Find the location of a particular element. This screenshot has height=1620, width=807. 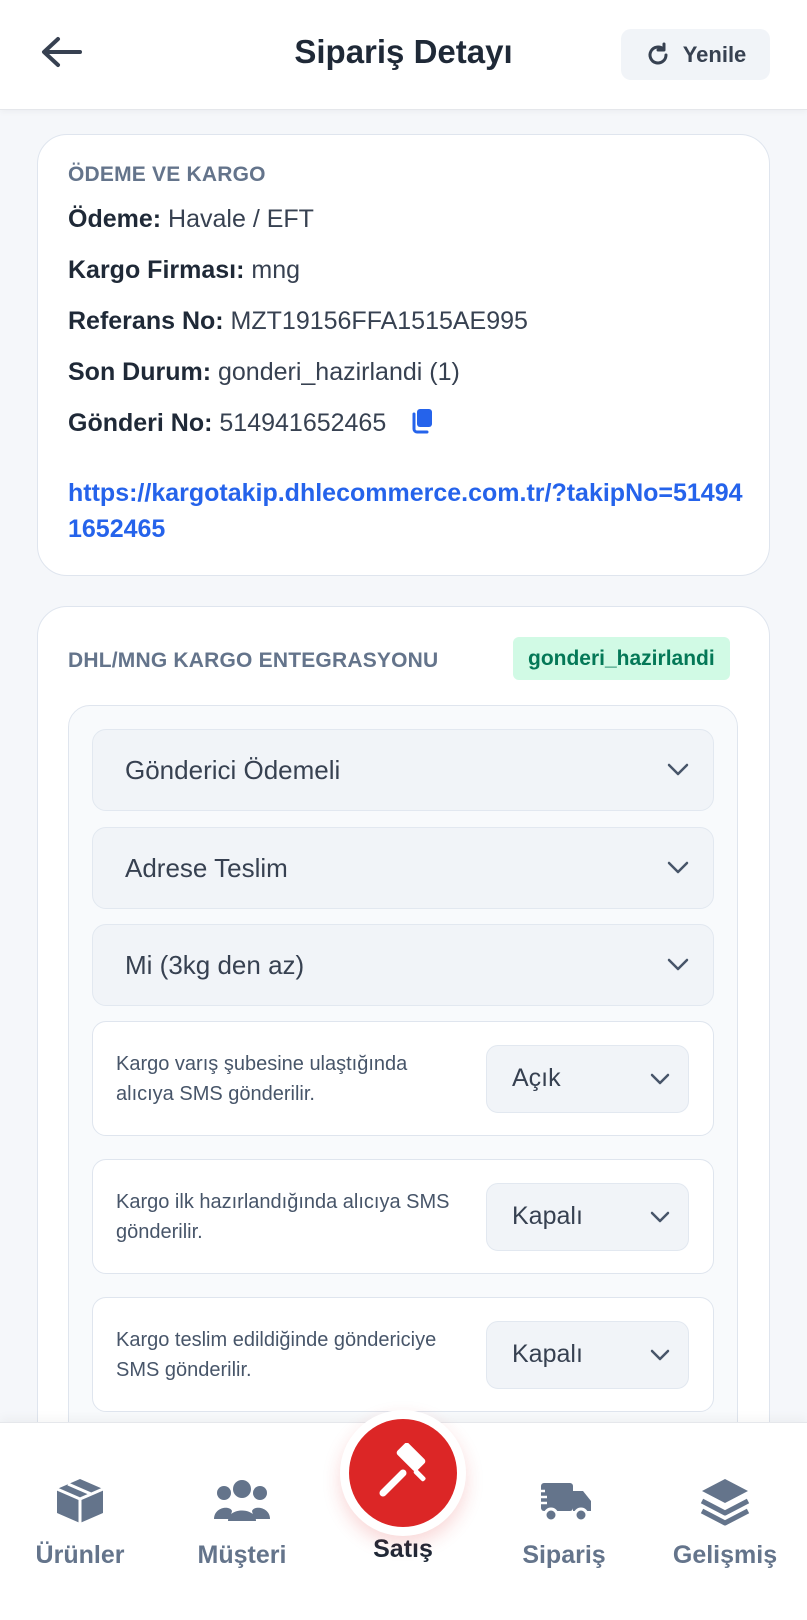

row-label: Son Durum: is located at coordinates (140, 372).